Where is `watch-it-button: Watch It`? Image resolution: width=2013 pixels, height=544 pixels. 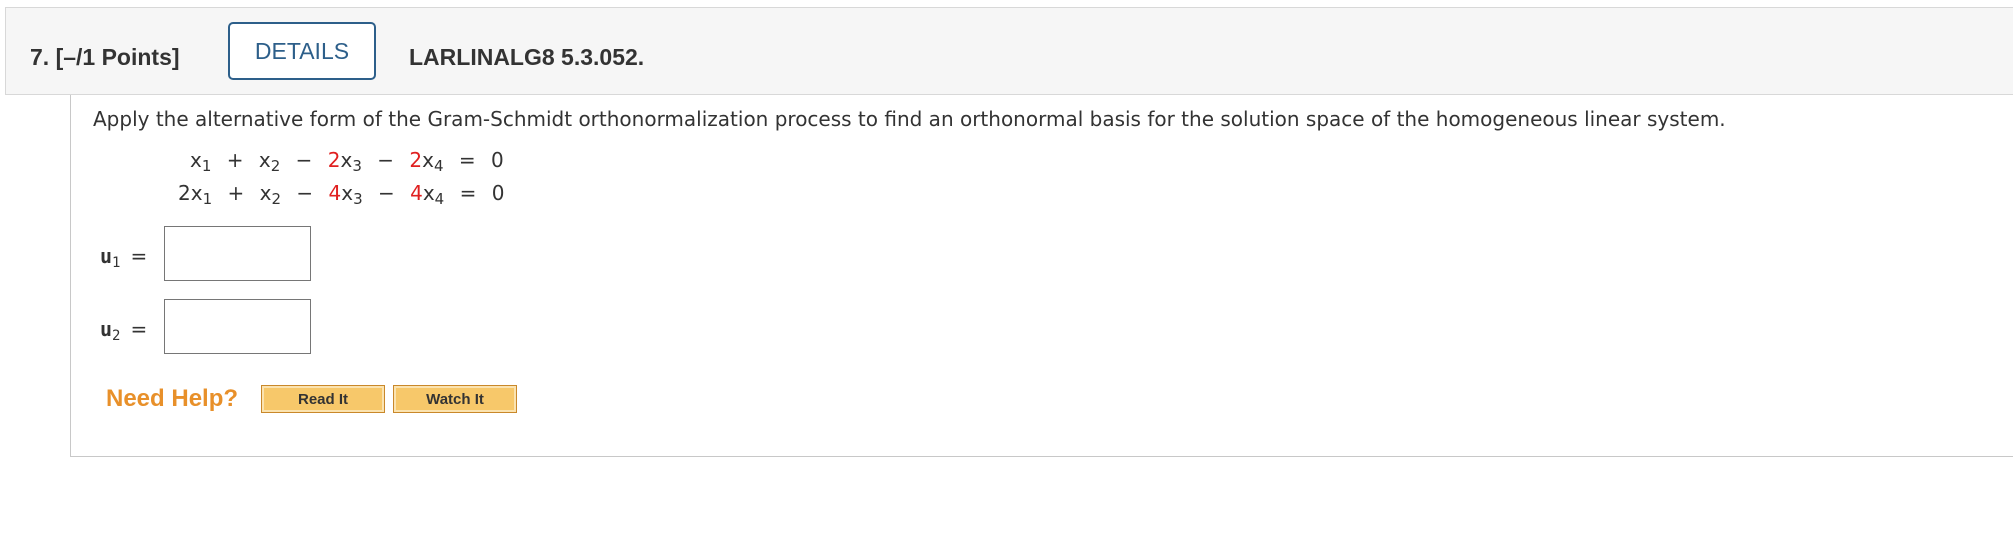 watch-it-button: Watch It is located at coordinates (455, 399).